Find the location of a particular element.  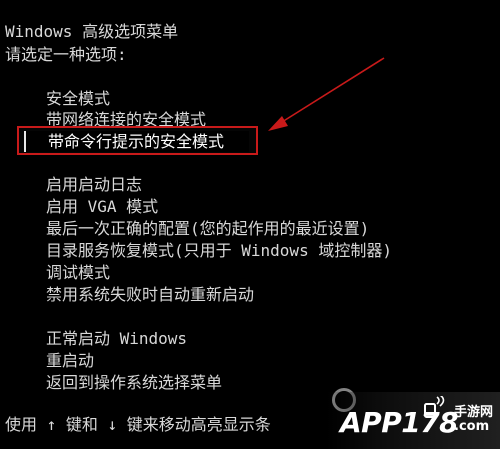

highlighted-menu-item-frame: 带命令行提示的安全模式 is located at coordinates (137, 140).